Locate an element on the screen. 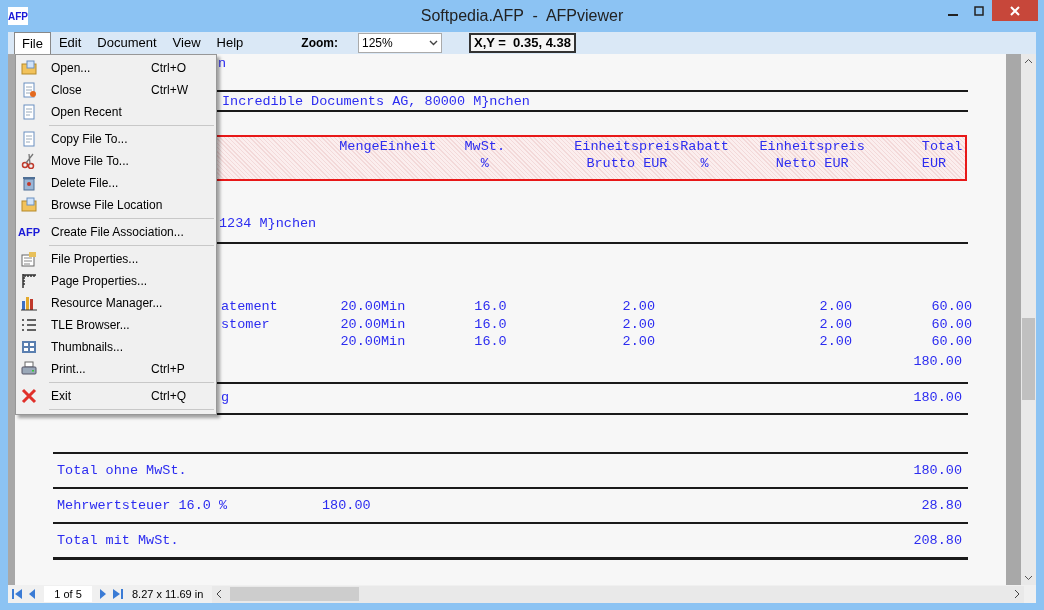 The height and width of the screenshot is (610, 1044). recipient-address: 1234 M}nchen is located at coordinates (268, 223).